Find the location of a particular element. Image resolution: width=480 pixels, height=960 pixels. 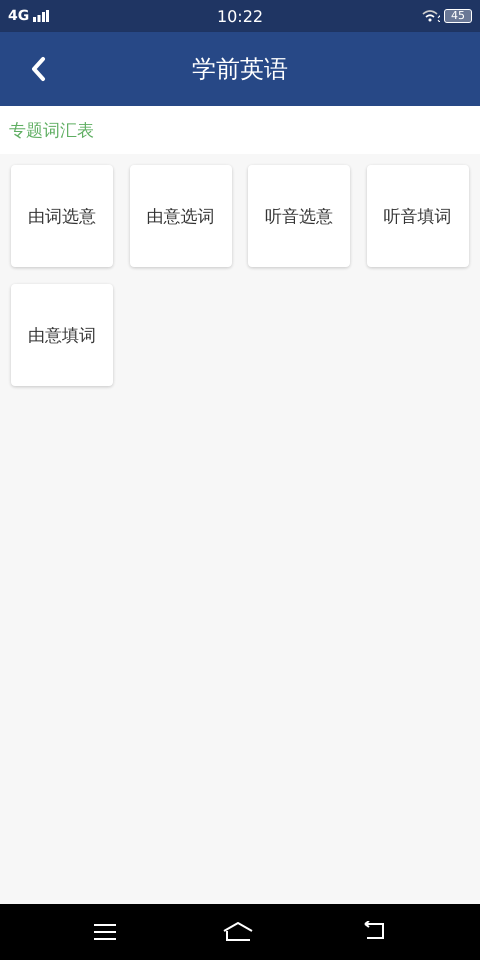

clock-time: 10:22 is located at coordinates (240, 16).